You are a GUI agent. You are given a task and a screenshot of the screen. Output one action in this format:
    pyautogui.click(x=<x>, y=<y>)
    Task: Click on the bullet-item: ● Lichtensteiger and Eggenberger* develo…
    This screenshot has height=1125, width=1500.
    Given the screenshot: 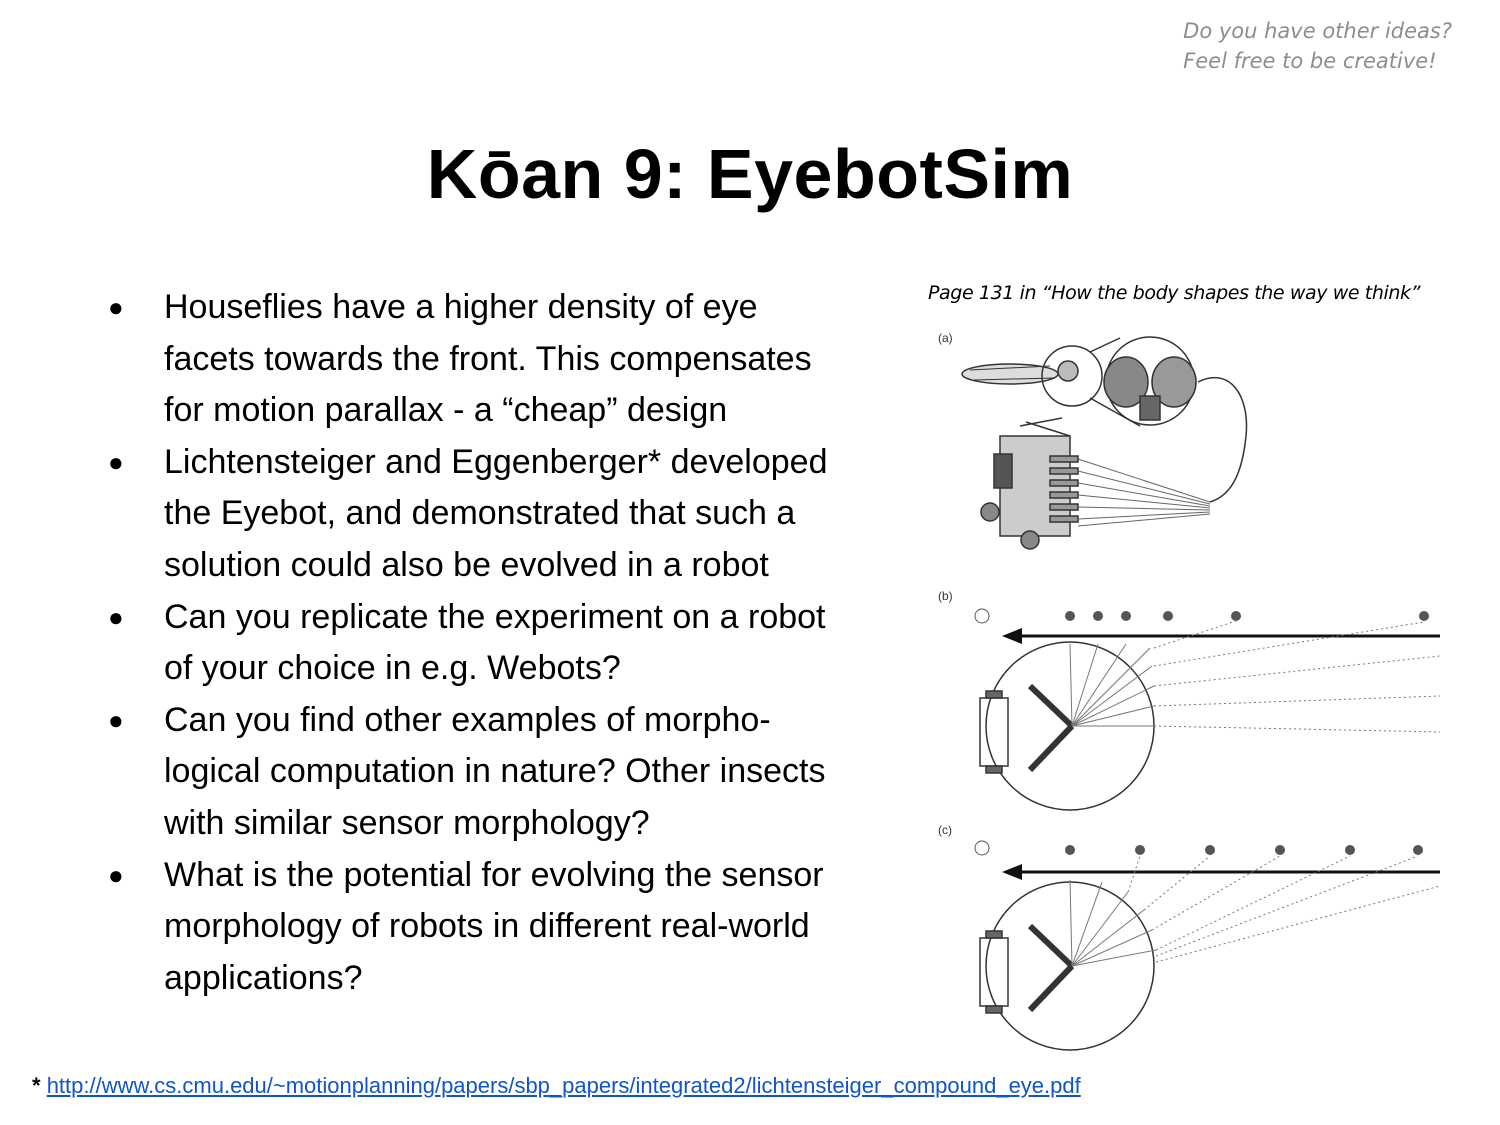 What is the action you would take?
    pyautogui.click(x=510, y=514)
    